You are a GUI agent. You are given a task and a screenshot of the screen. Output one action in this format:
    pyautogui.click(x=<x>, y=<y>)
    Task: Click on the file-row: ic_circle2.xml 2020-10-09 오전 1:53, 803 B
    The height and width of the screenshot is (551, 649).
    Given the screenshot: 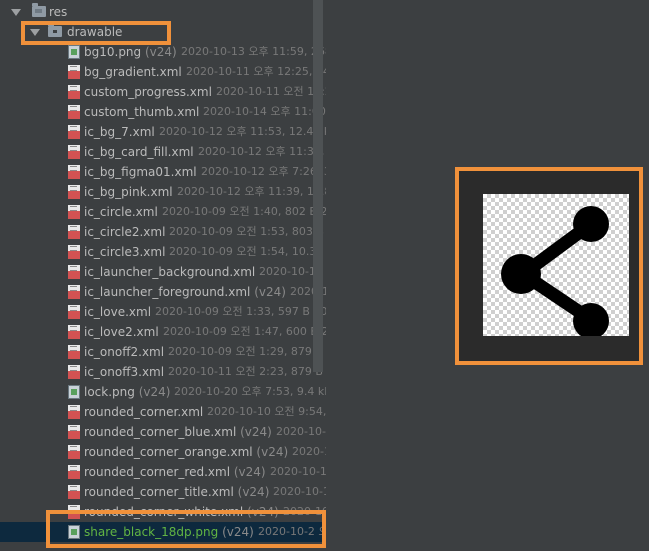 What is the action you would take?
    pyautogui.click(x=162, y=232)
    